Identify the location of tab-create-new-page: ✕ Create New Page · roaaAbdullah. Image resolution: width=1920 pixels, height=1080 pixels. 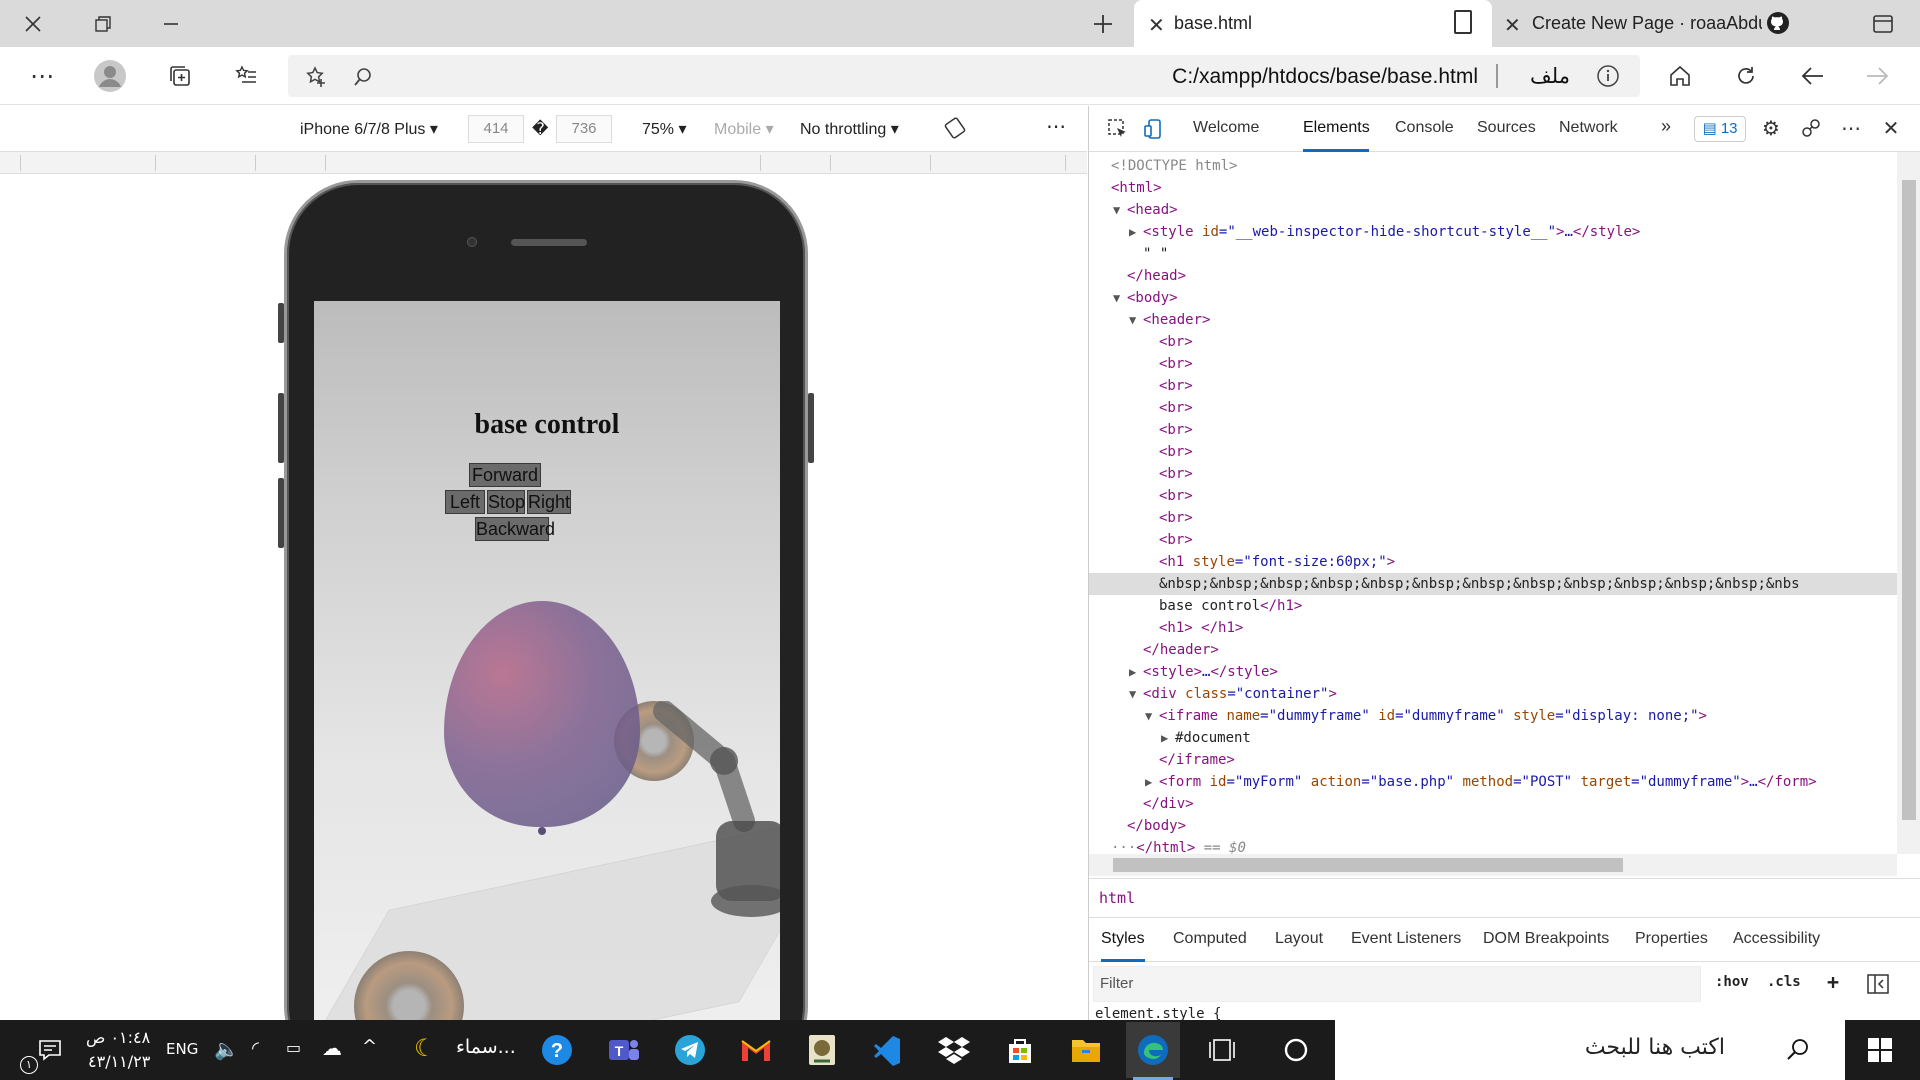
(1646, 23).